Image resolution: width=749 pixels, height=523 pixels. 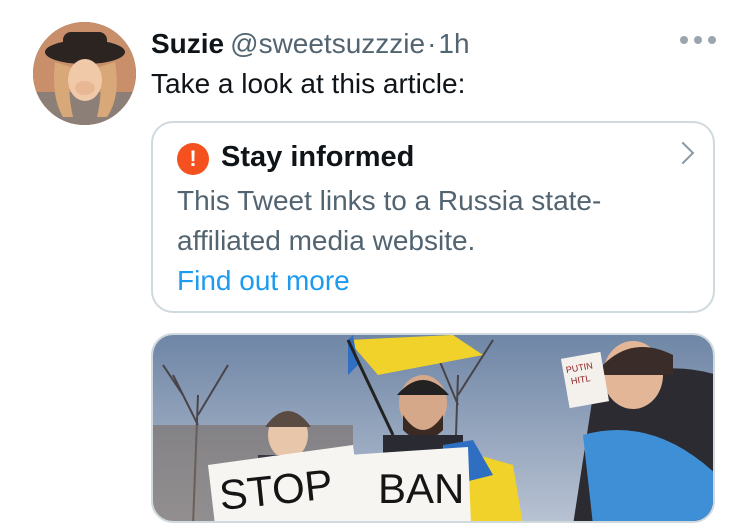 What do you see at coordinates (421, 488) in the screenshot?
I see `ban-sign-text: BAN` at bounding box center [421, 488].